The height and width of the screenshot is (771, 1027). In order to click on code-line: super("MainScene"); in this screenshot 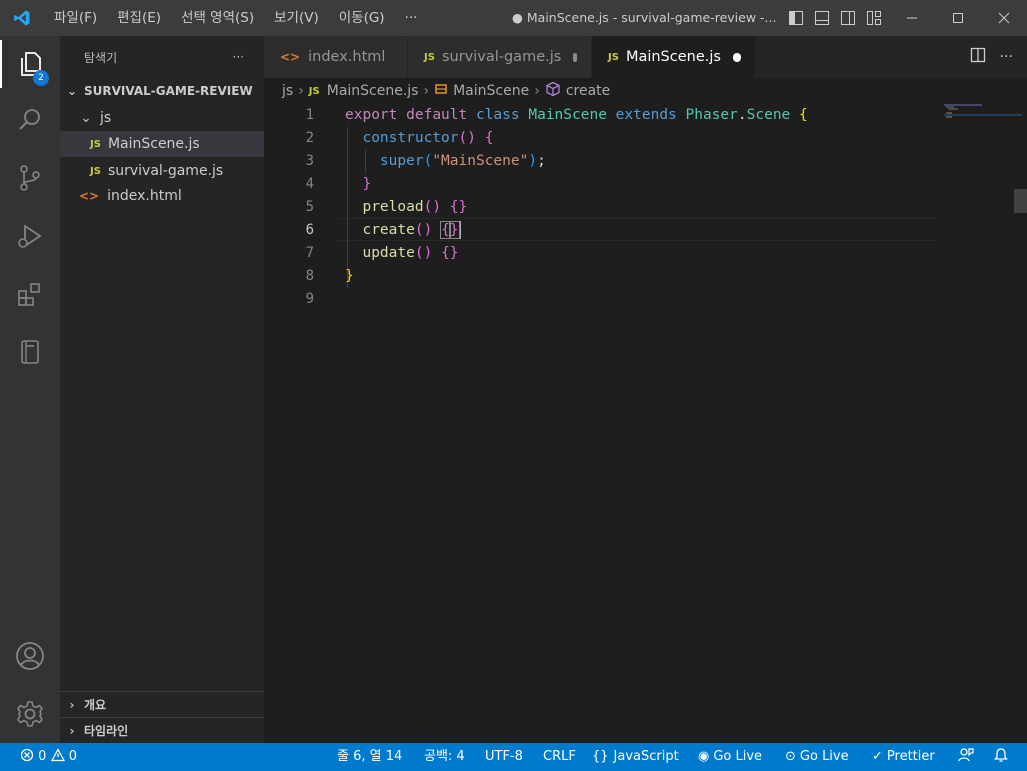, I will do `click(462, 161)`.